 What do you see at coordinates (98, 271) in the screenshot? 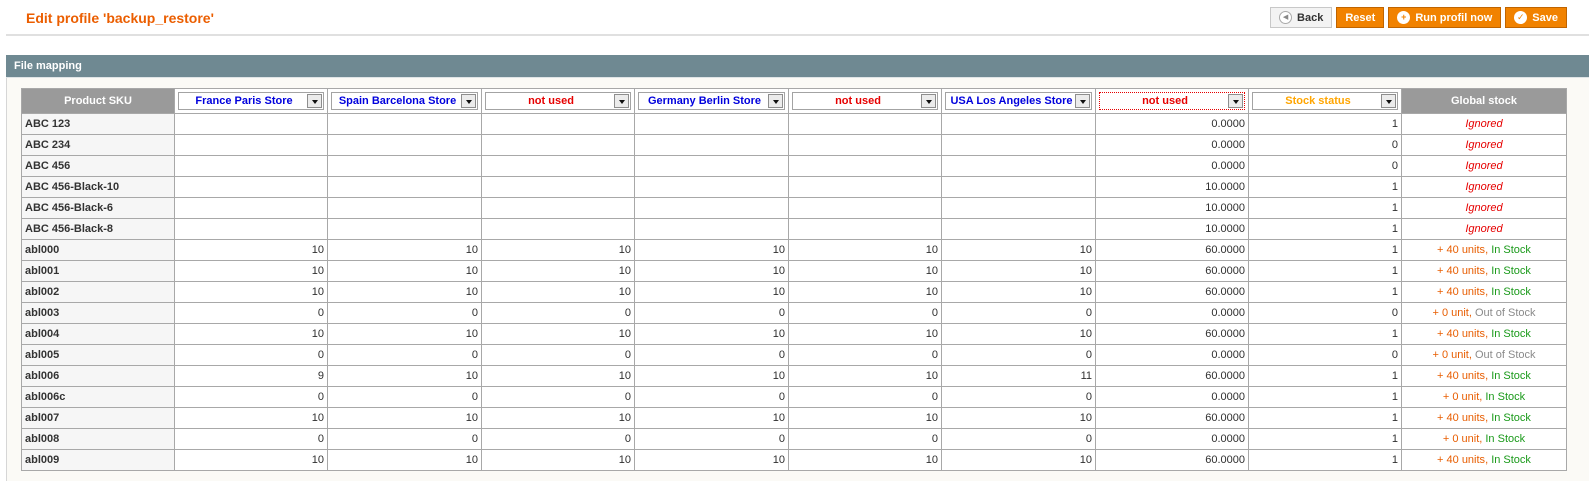
I see `sku-cell: abl001` at bounding box center [98, 271].